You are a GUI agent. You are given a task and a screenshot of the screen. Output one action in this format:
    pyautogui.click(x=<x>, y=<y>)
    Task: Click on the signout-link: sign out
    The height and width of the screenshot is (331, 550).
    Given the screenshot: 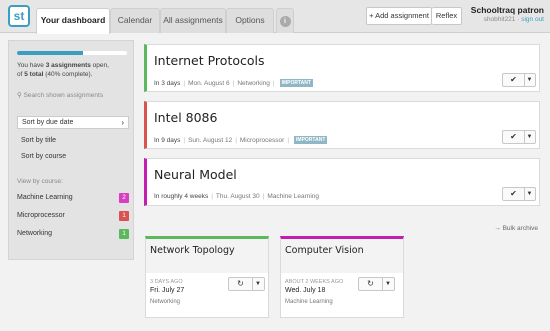 What is the action you would take?
    pyautogui.click(x=532, y=19)
    